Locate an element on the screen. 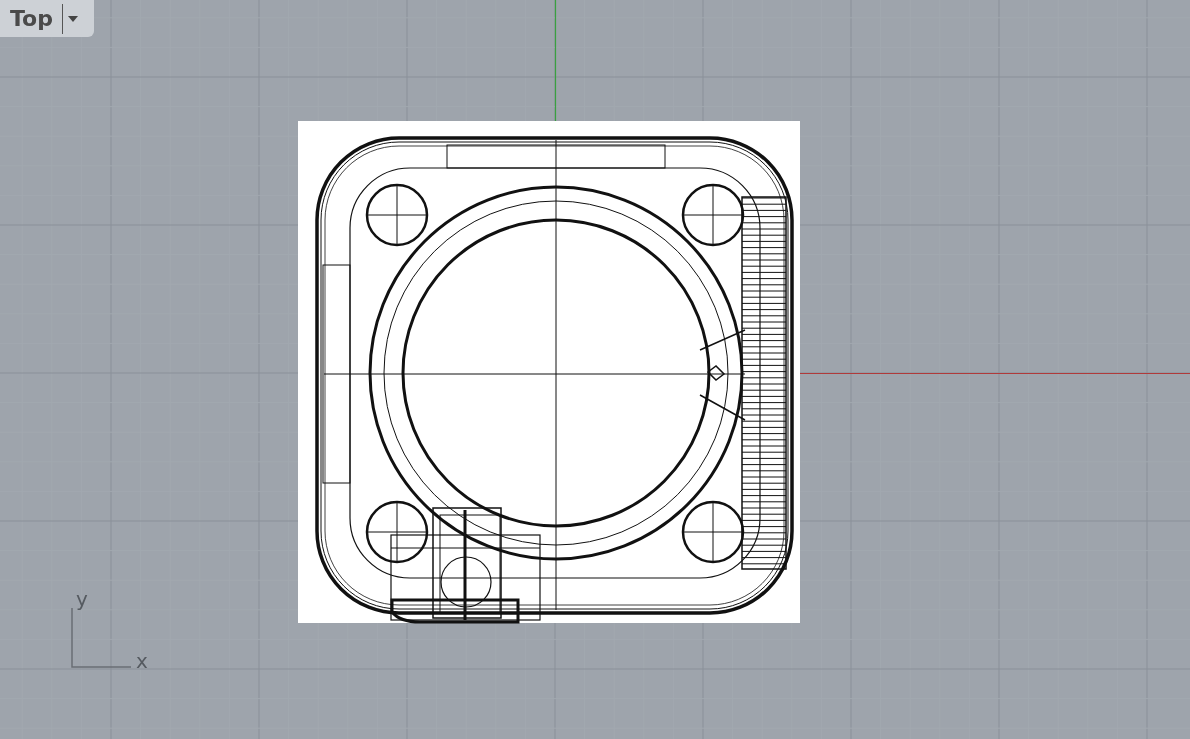  caret-icon is located at coordinates (72, 18).